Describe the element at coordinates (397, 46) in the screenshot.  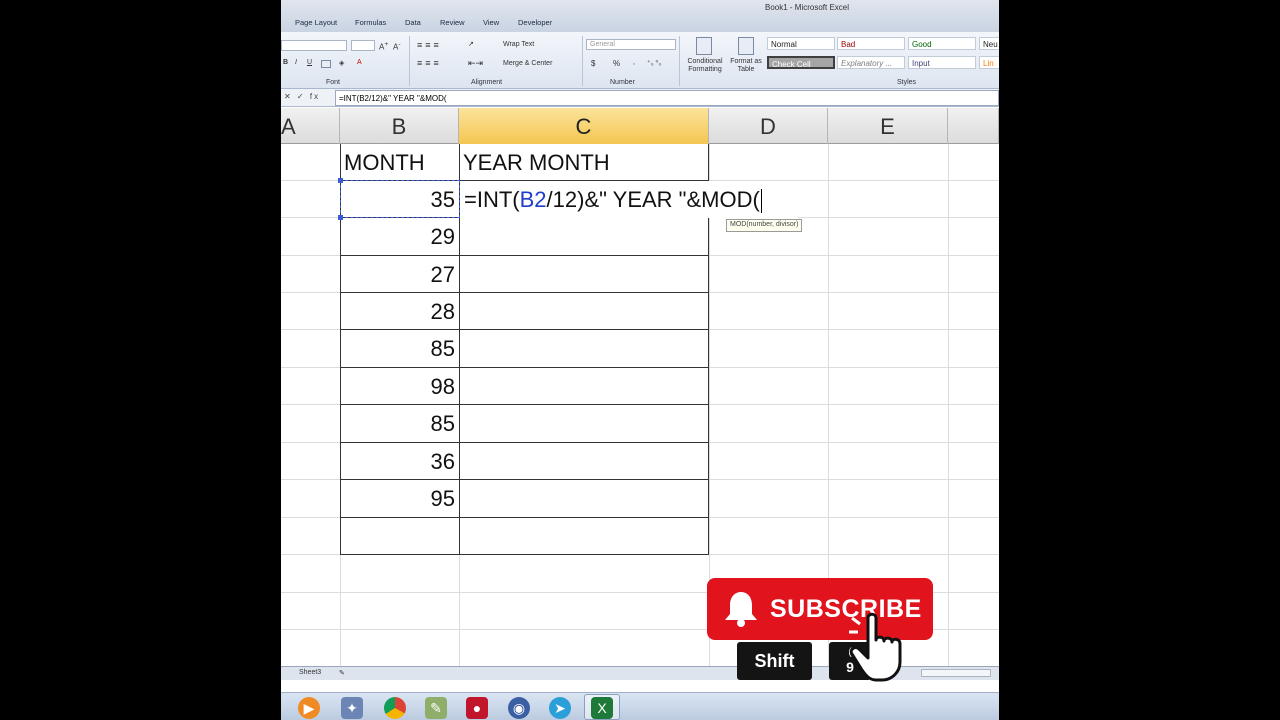
I see `shrink-font-icon: A-` at that location.